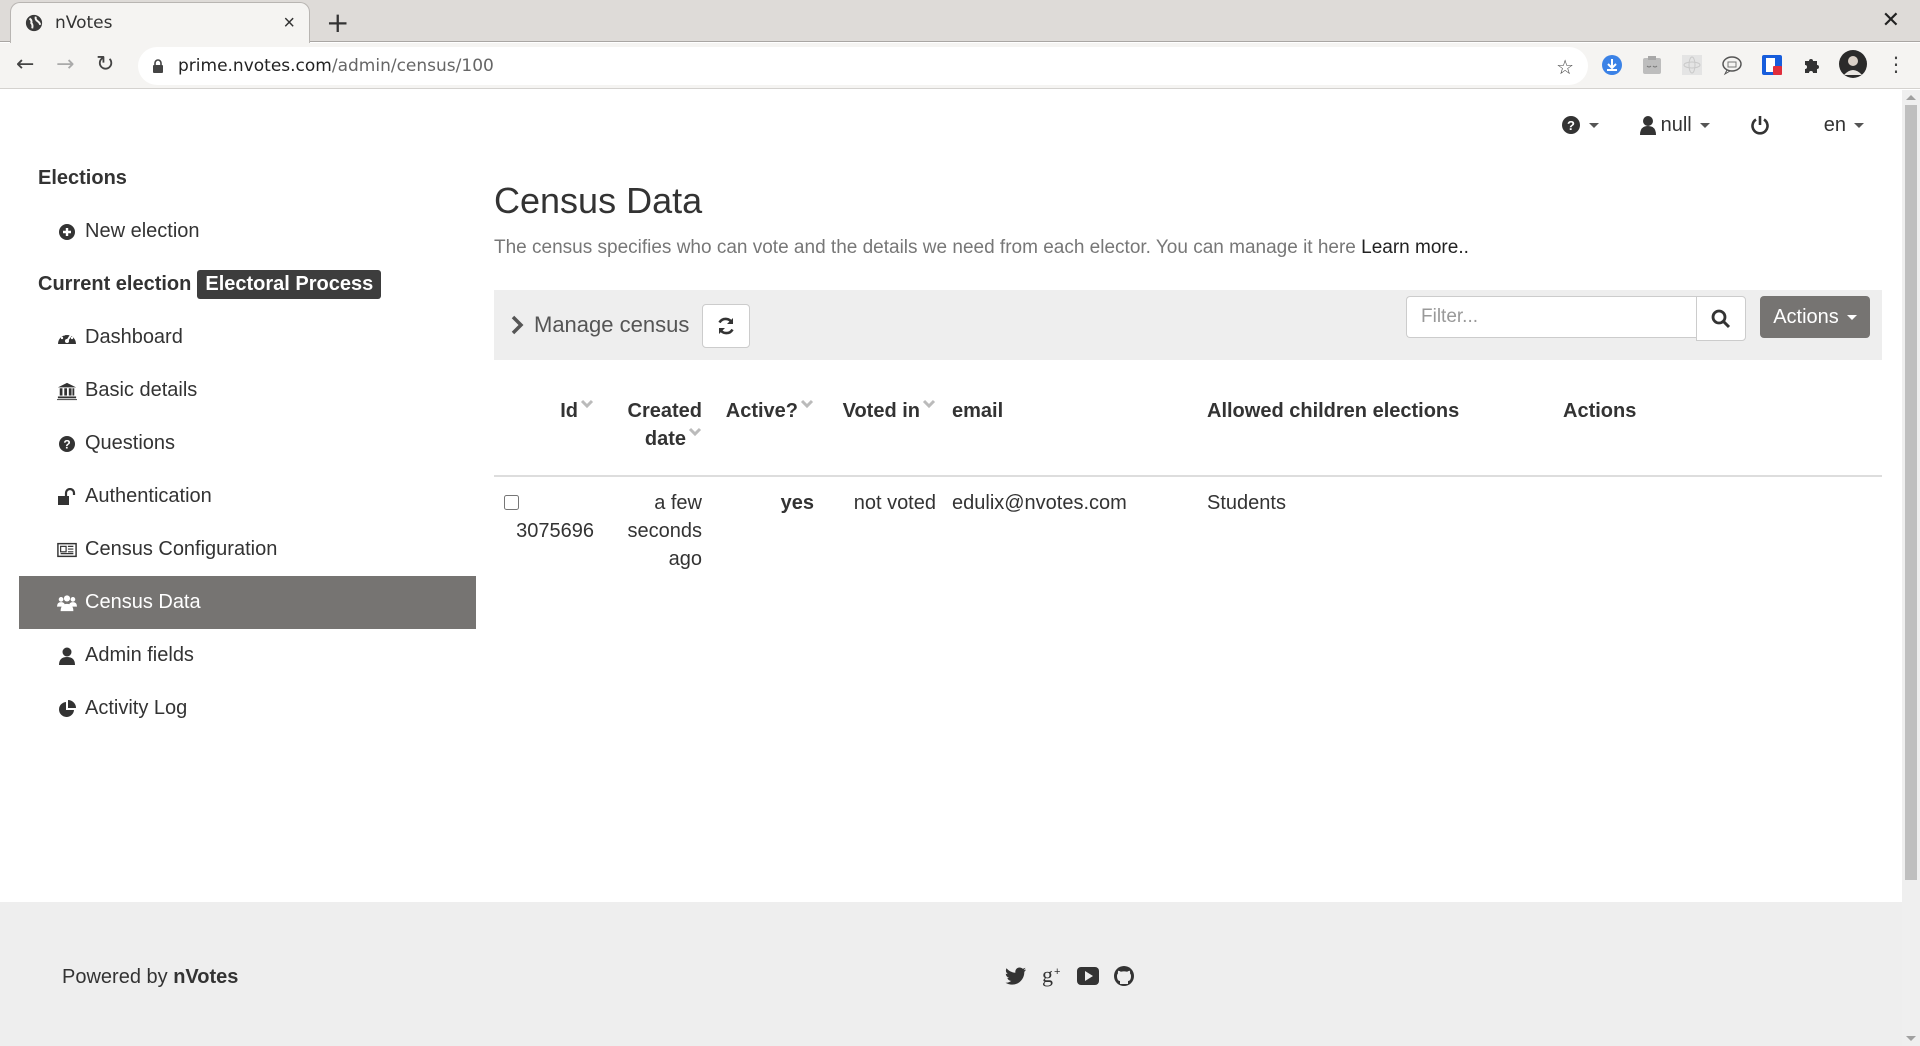 The width and height of the screenshot is (1920, 1046). I want to click on sidebar-item-label: Authentication, so click(148, 496).